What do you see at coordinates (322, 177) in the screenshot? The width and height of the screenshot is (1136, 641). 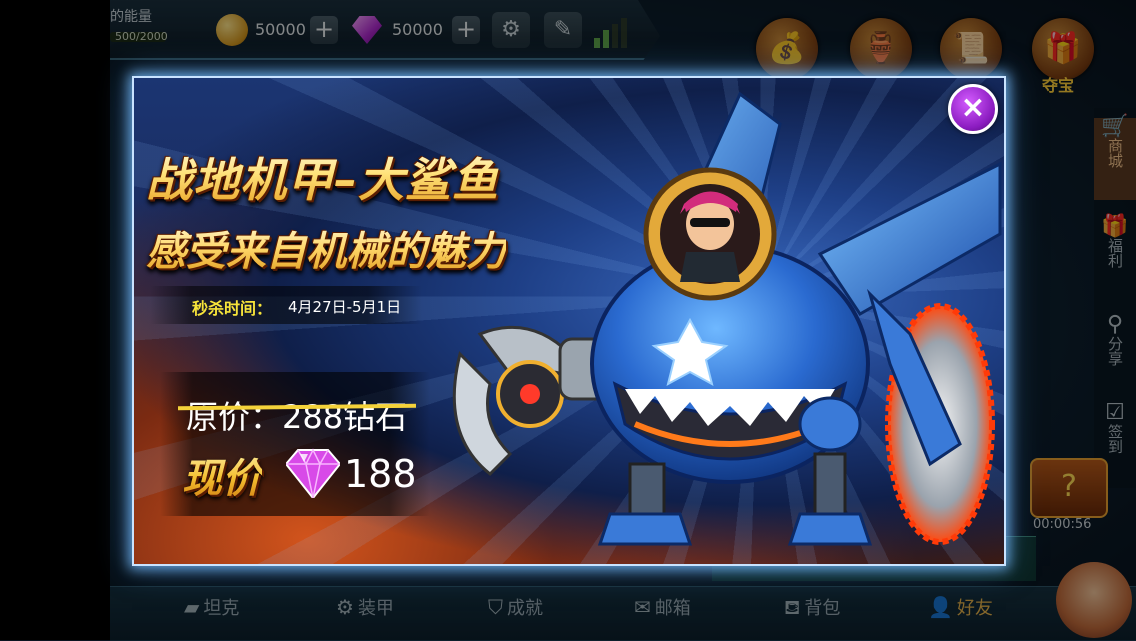 I see `promo-title: 战地机甲–大鲨鱼` at bounding box center [322, 177].